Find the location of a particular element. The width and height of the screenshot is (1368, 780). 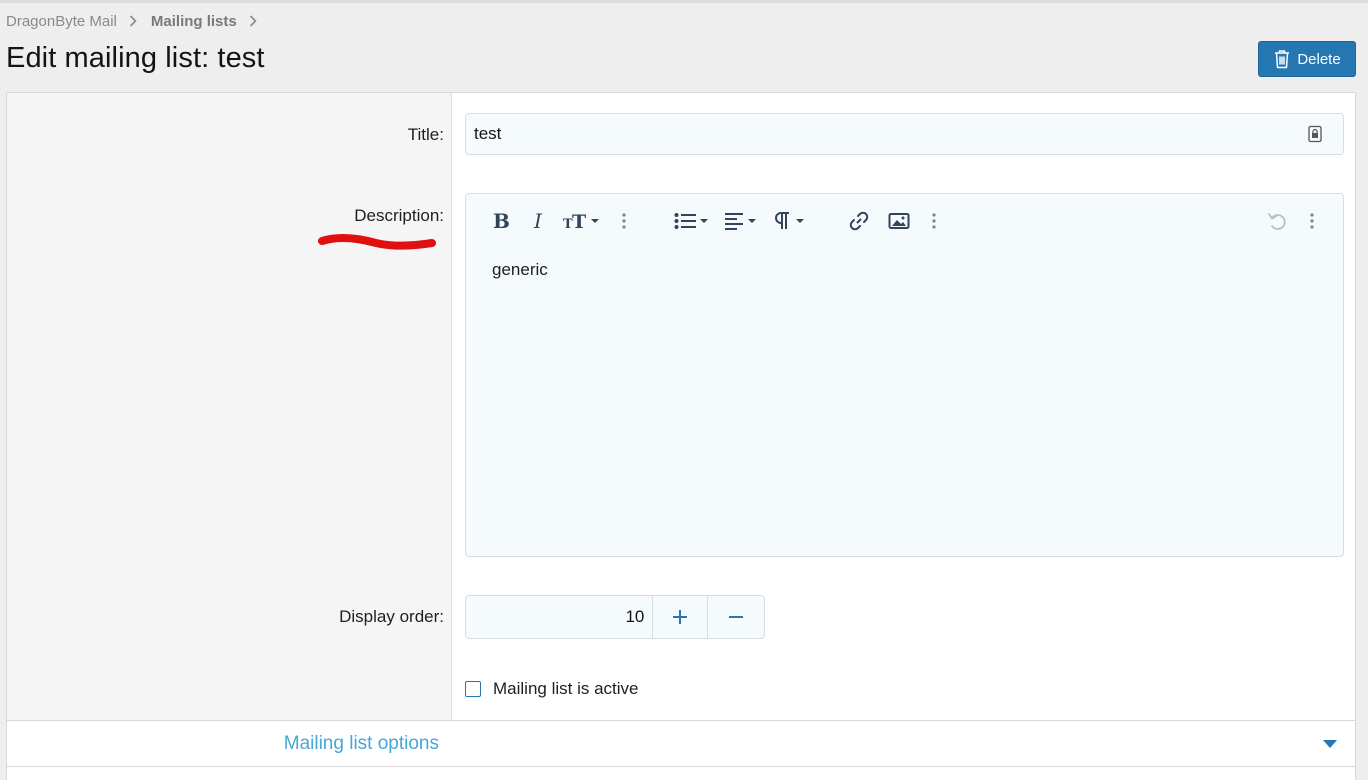

caret-down-icon is located at coordinates (1330, 744).